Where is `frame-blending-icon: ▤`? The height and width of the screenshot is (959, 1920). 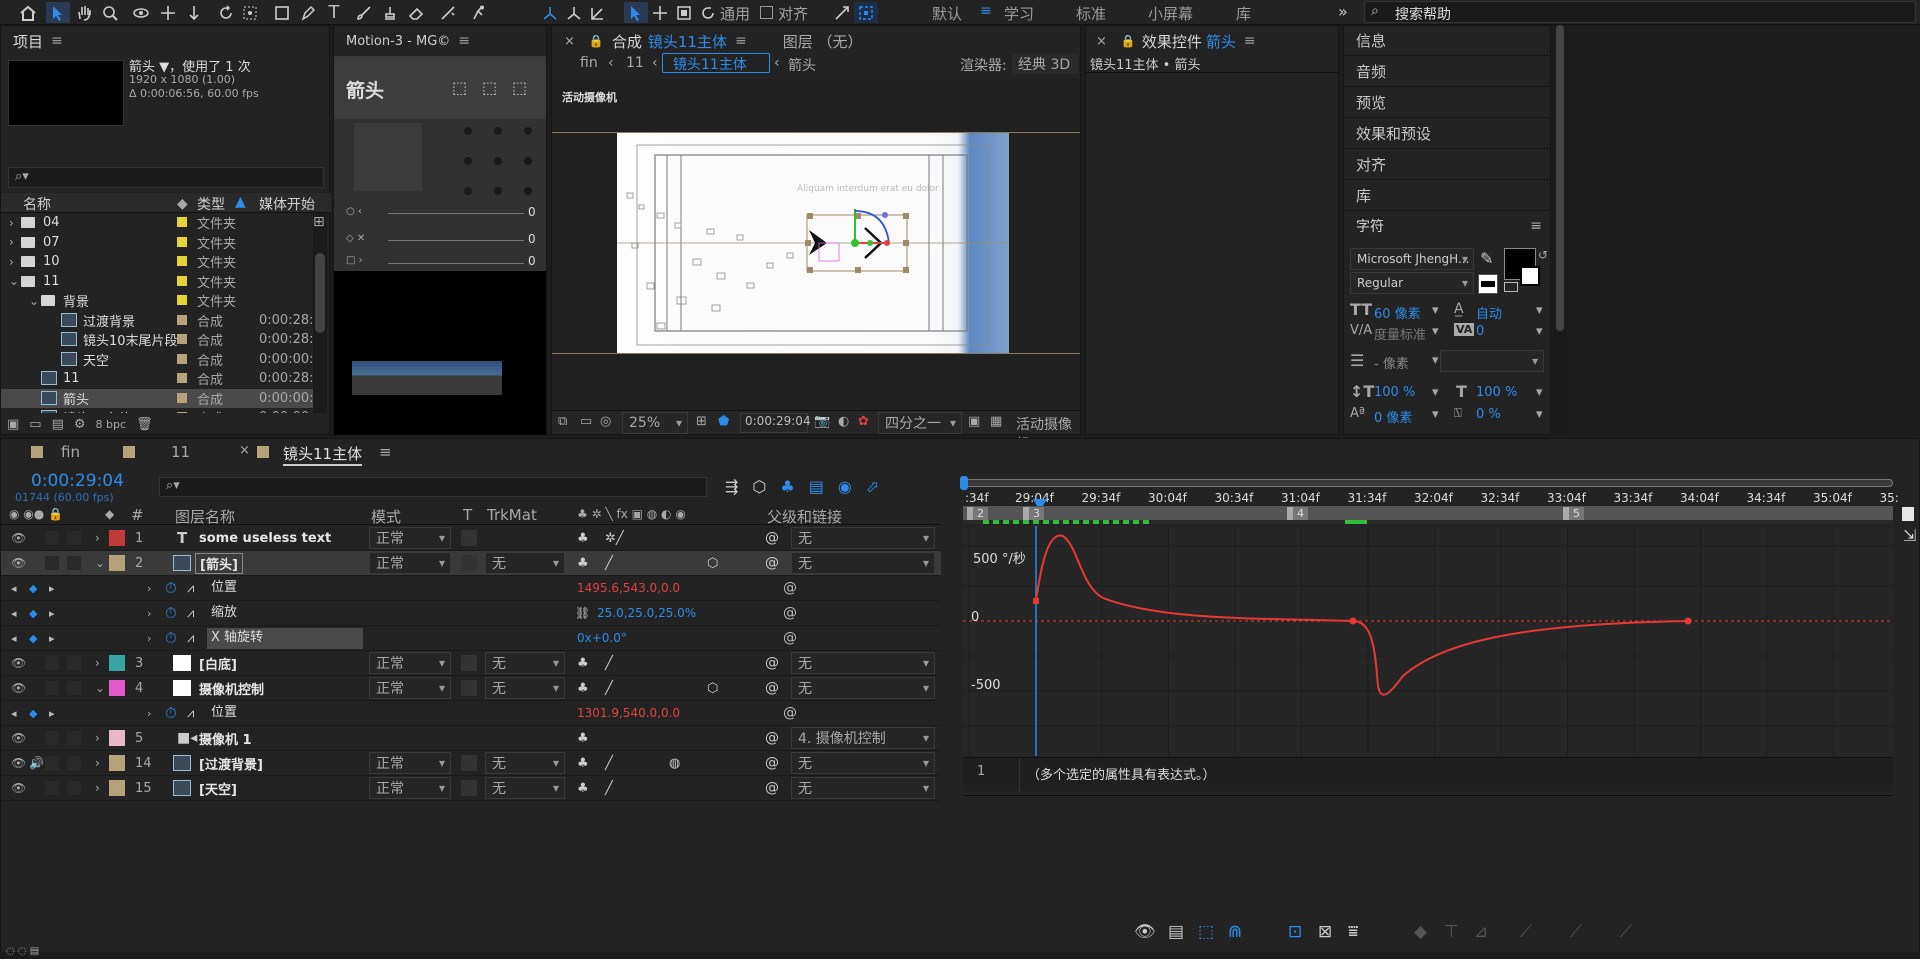 frame-blending-icon: ▤ is located at coordinates (816, 488).